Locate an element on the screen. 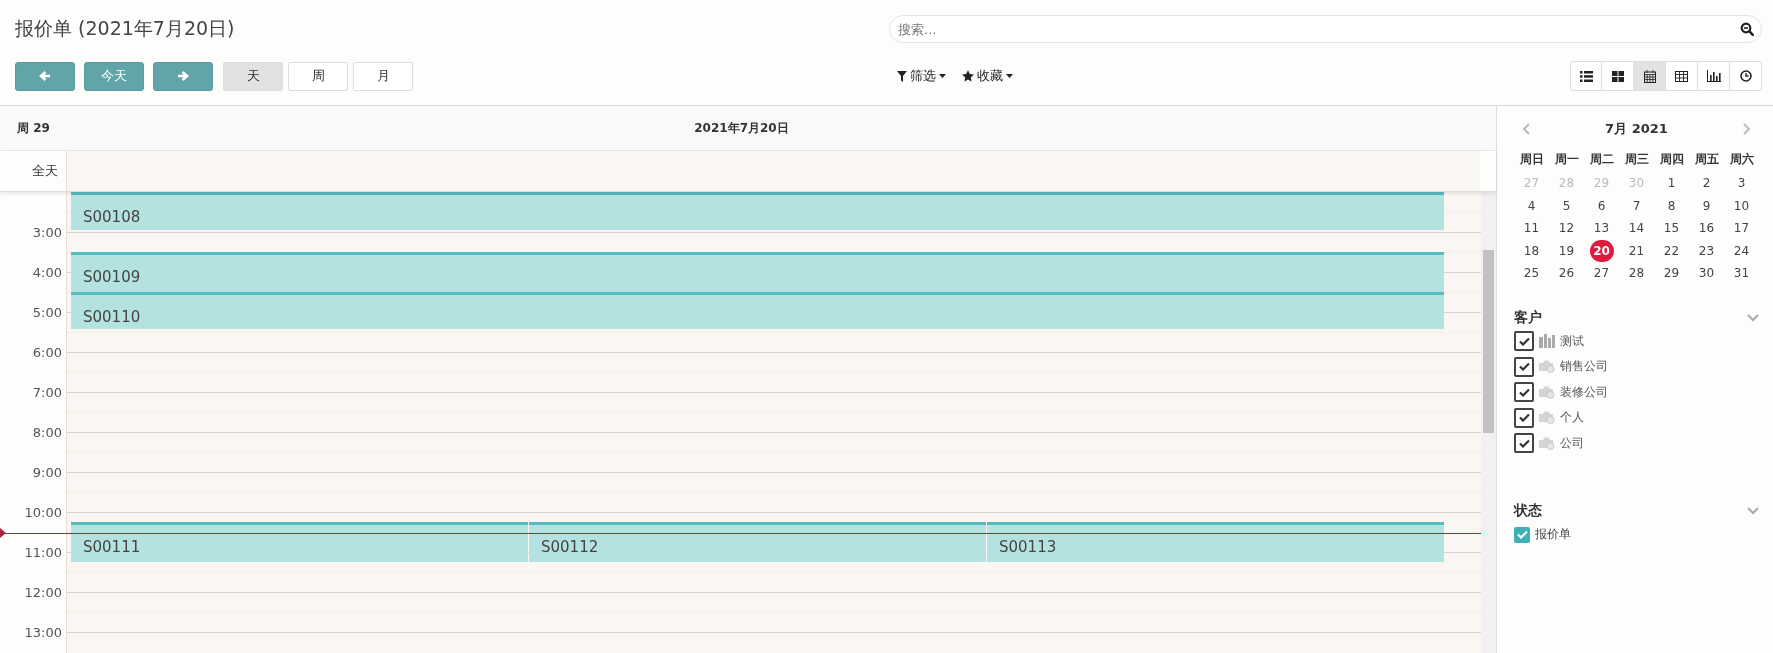 Image resolution: width=1773 pixels, height=653 pixels. right-arrow-icon is located at coordinates (183, 76).